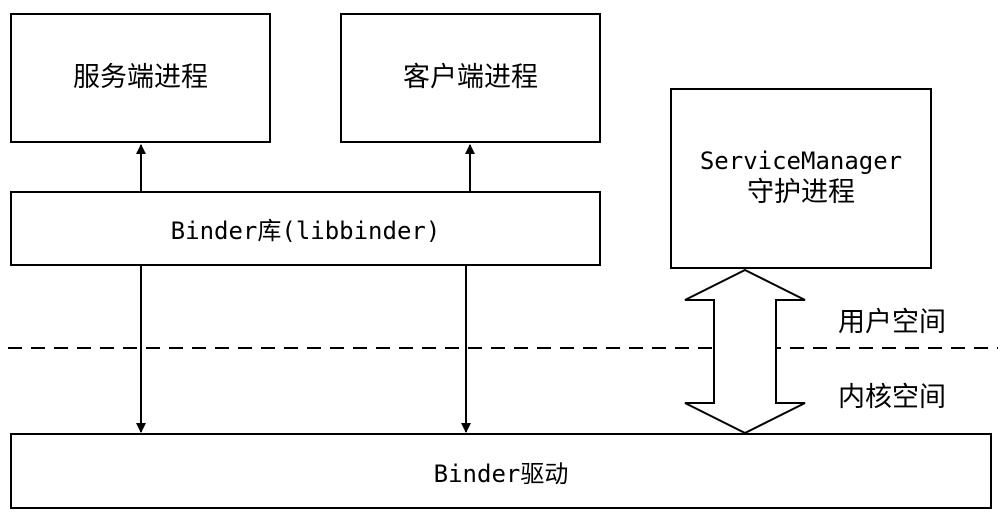  I want to click on service-manager-name: ServiceManager, so click(801, 160).